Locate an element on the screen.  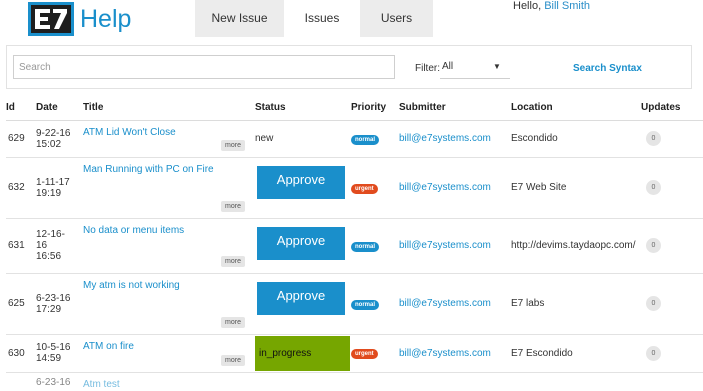
issue-priority is located at coordinates (375, 381).